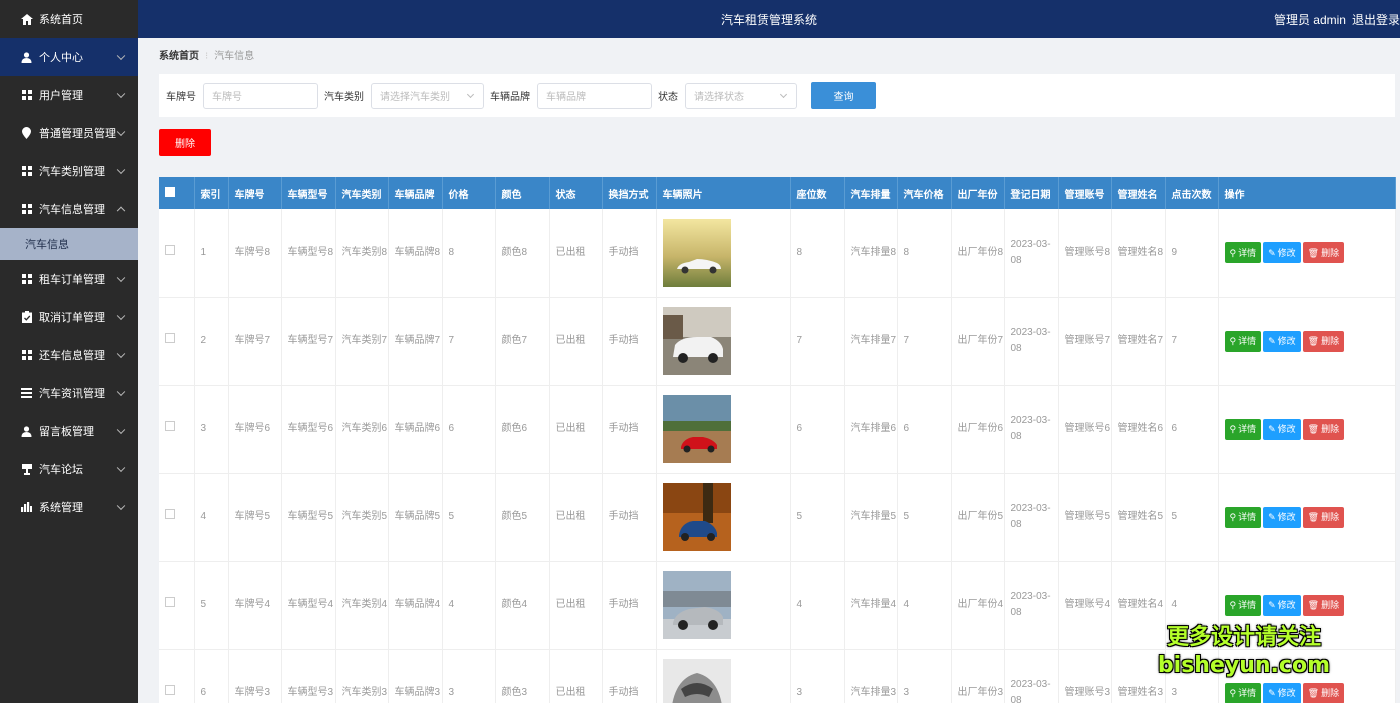 The width and height of the screenshot is (1400, 703). I want to click on sidebar-item-admin-management: 普通管理员管理, so click(69, 133).